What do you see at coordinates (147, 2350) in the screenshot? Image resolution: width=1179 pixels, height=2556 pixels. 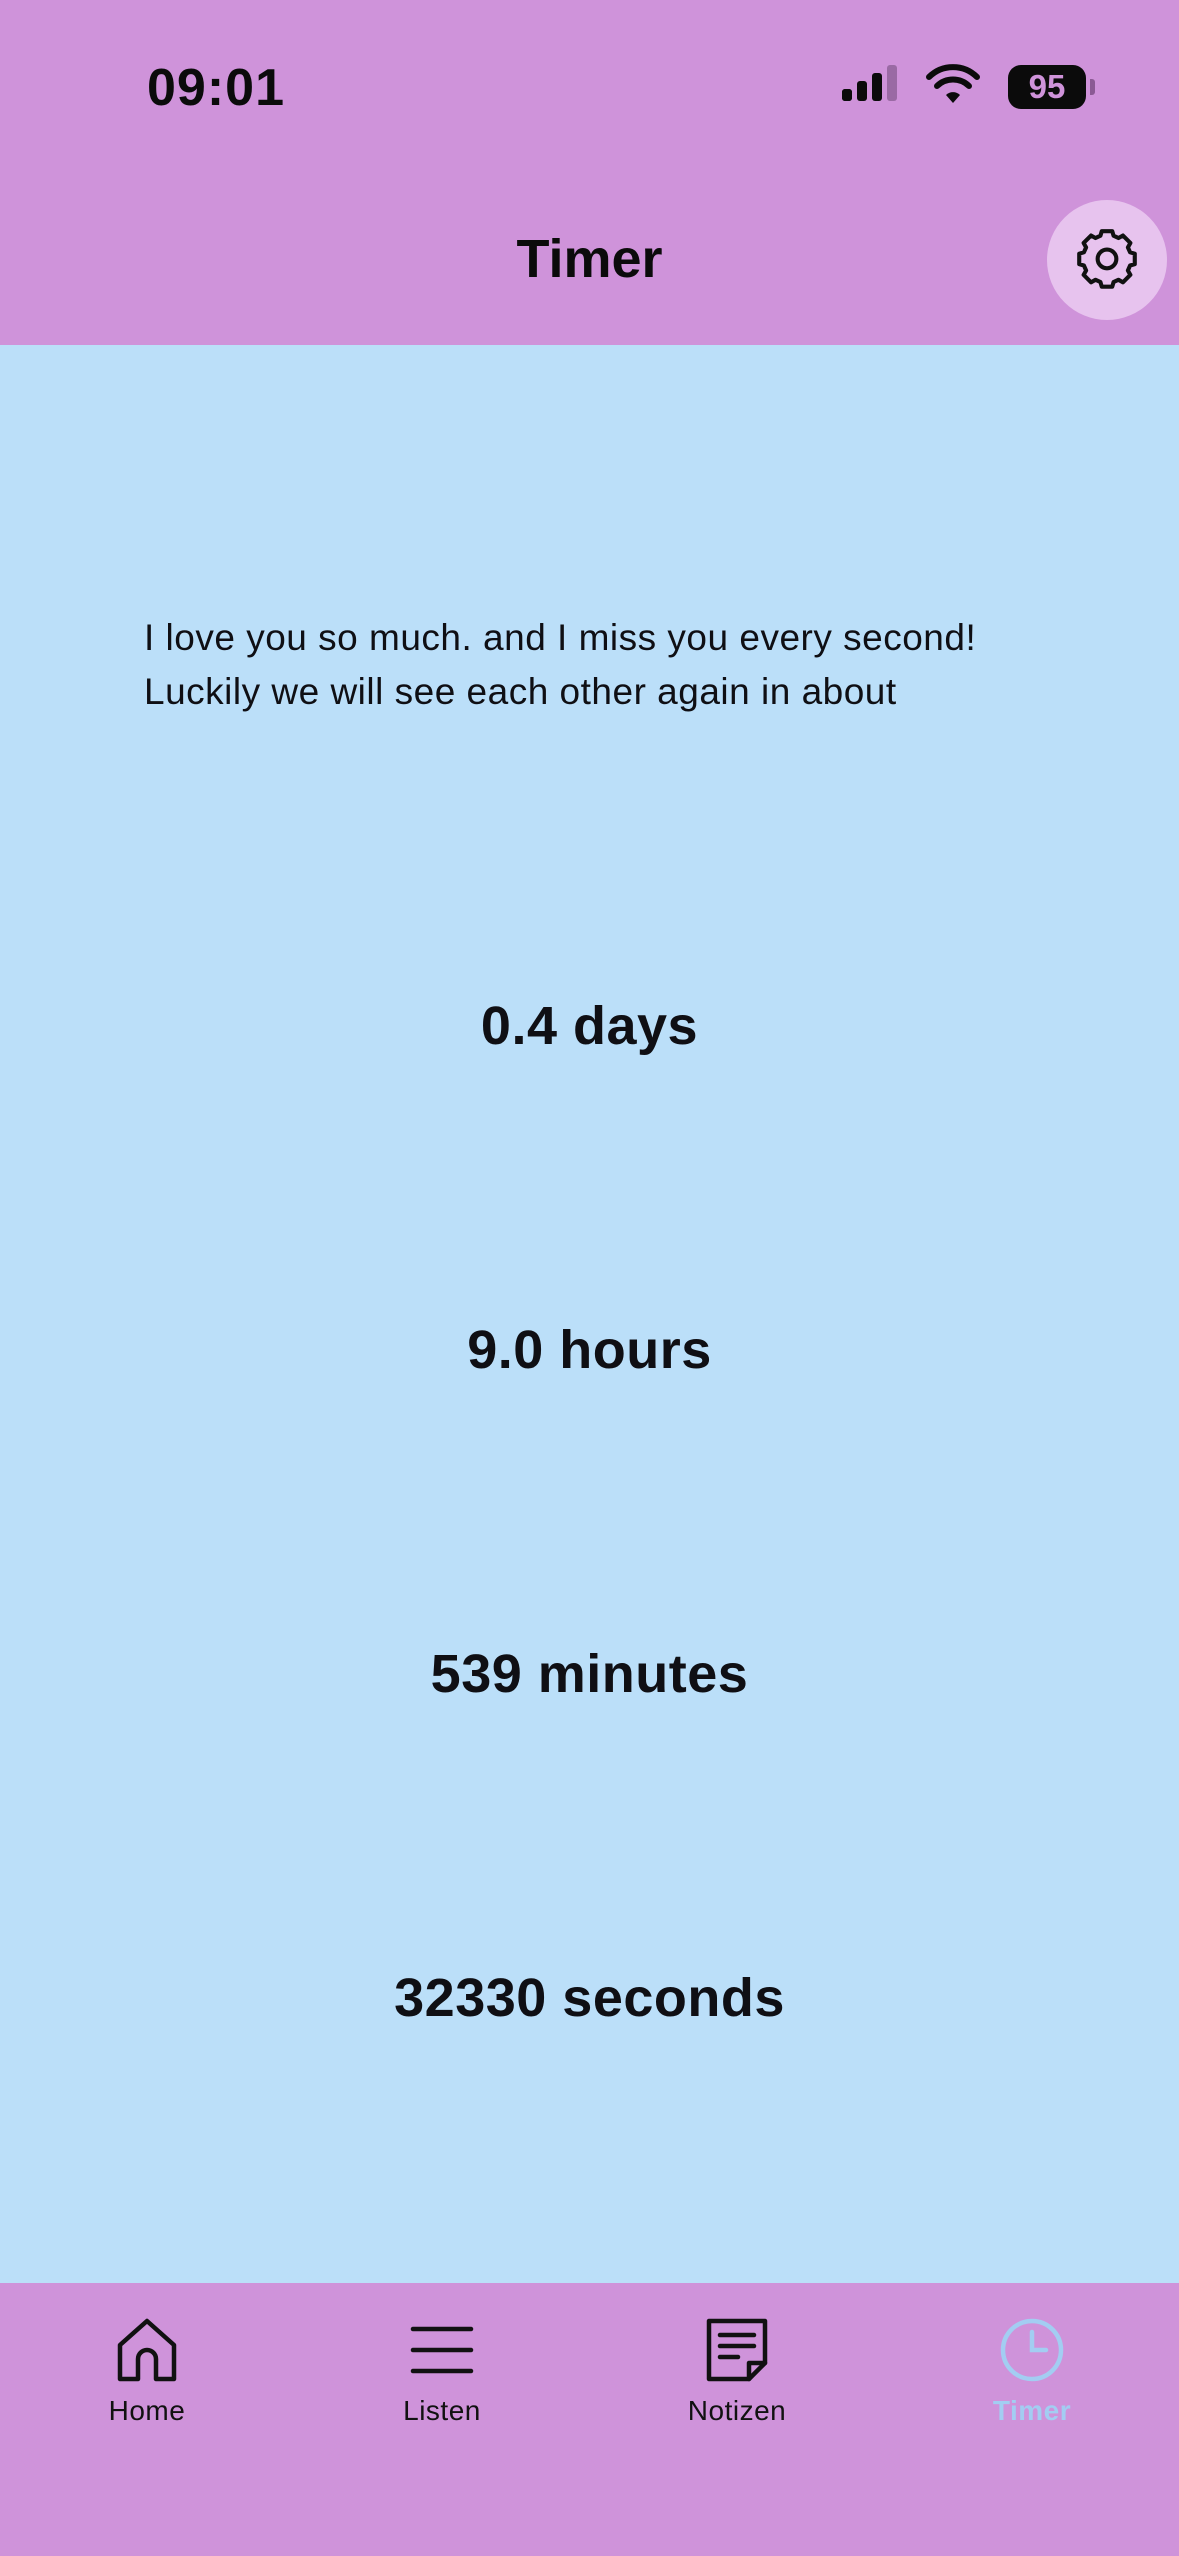 I see `home-icon` at bounding box center [147, 2350].